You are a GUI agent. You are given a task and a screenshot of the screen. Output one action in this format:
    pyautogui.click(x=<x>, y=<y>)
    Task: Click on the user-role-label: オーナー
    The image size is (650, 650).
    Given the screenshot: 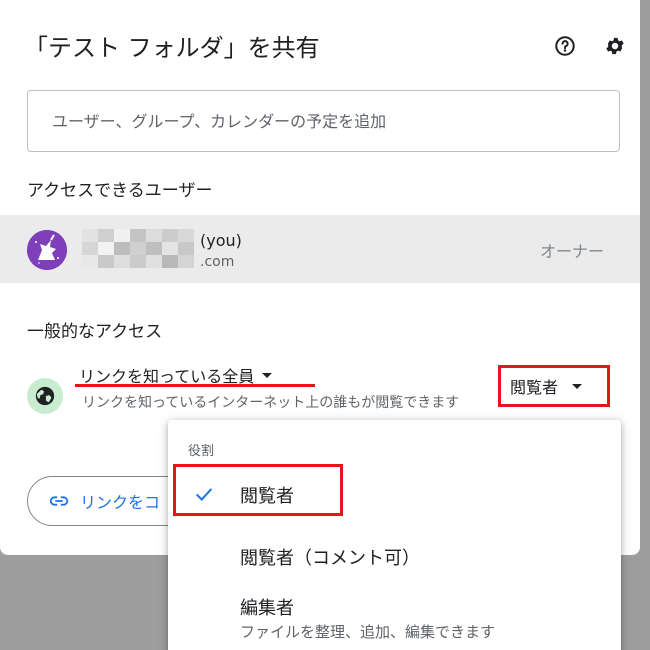 What is the action you would take?
    pyautogui.click(x=571, y=251)
    